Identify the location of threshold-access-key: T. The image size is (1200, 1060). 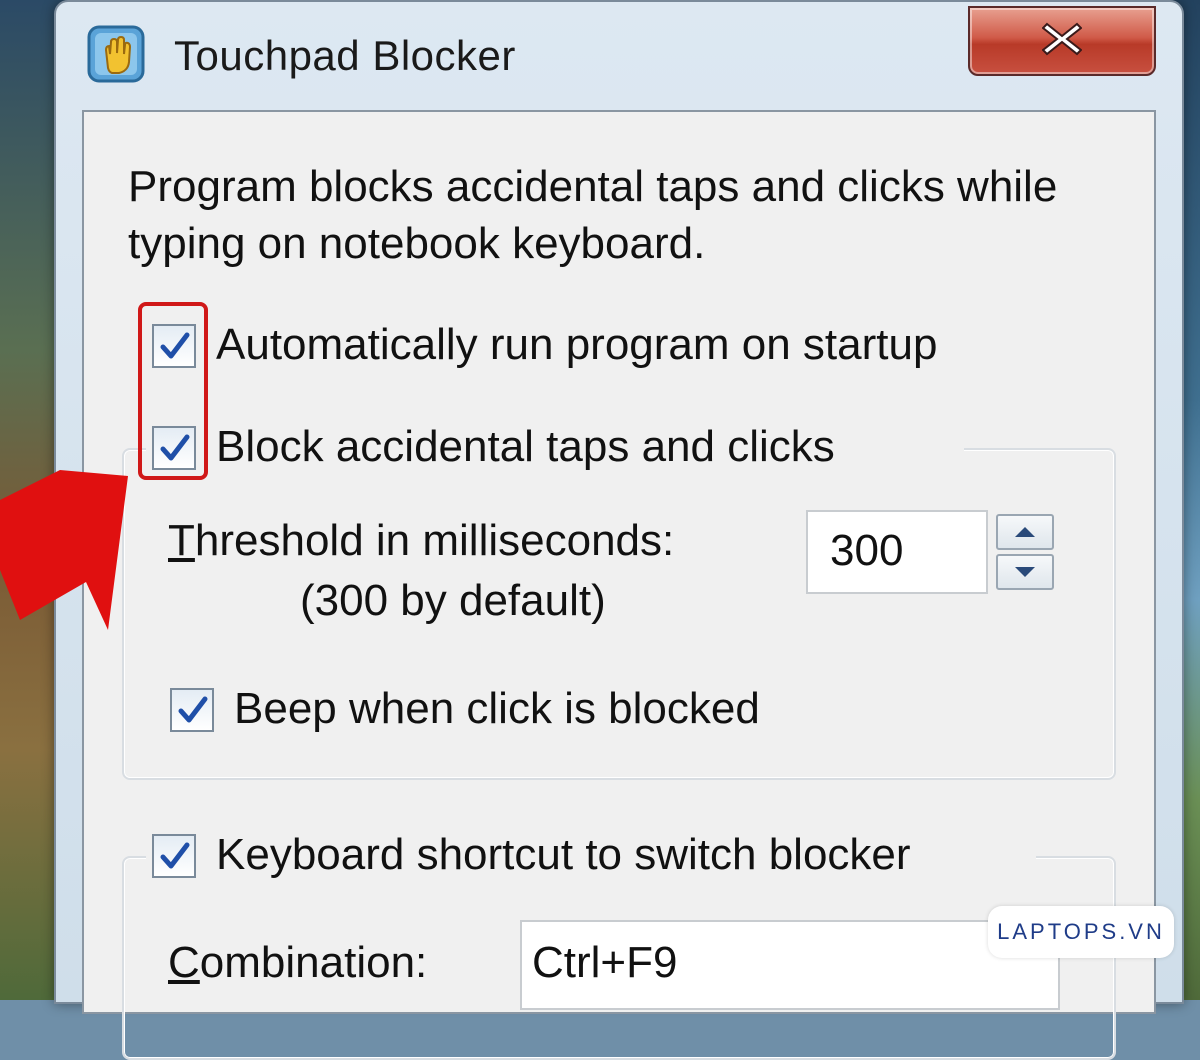
(181, 540).